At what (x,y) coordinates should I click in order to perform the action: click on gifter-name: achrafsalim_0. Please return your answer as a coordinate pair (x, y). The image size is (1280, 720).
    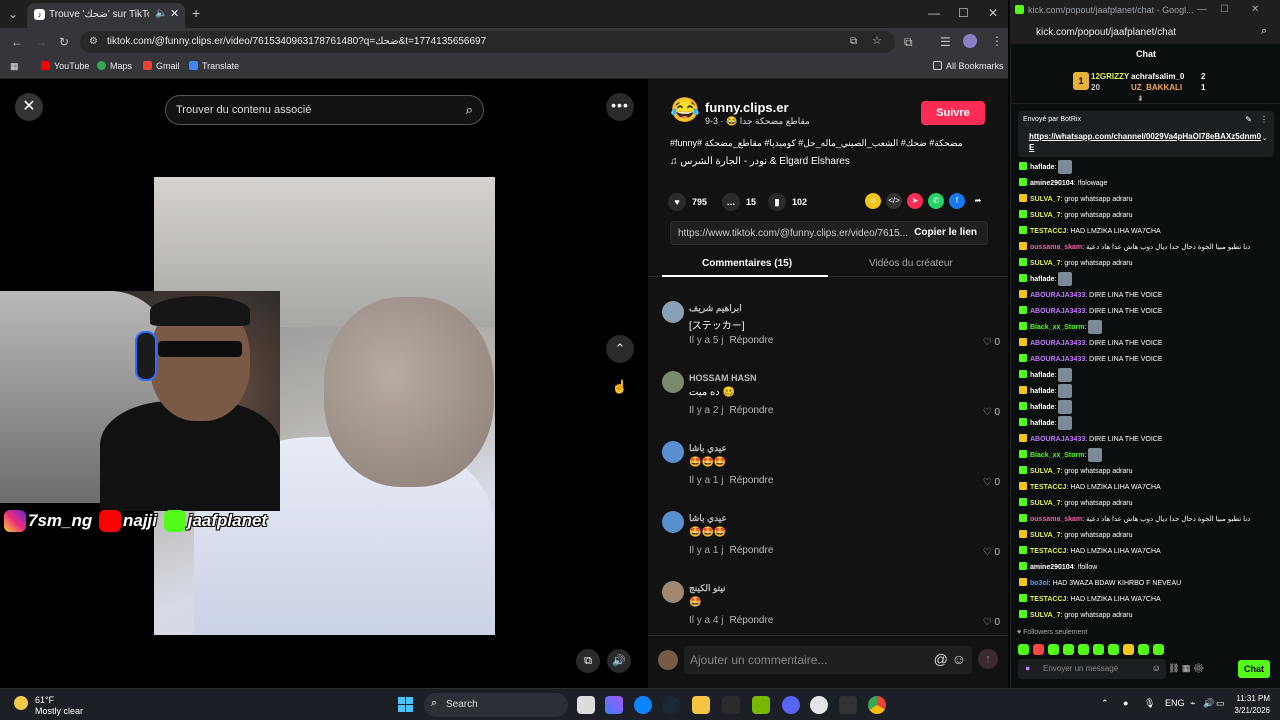
    Looking at the image, I should click on (1157, 76).